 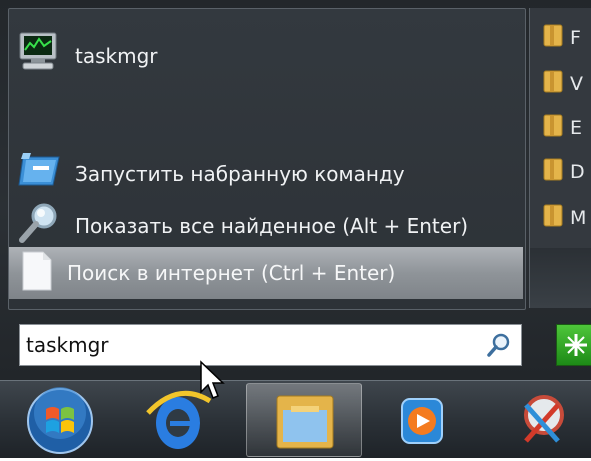 What do you see at coordinates (272, 225) in the screenshot?
I see `result-show-all-label: Показать все найденное (Alt + Enter)` at bounding box center [272, 225].